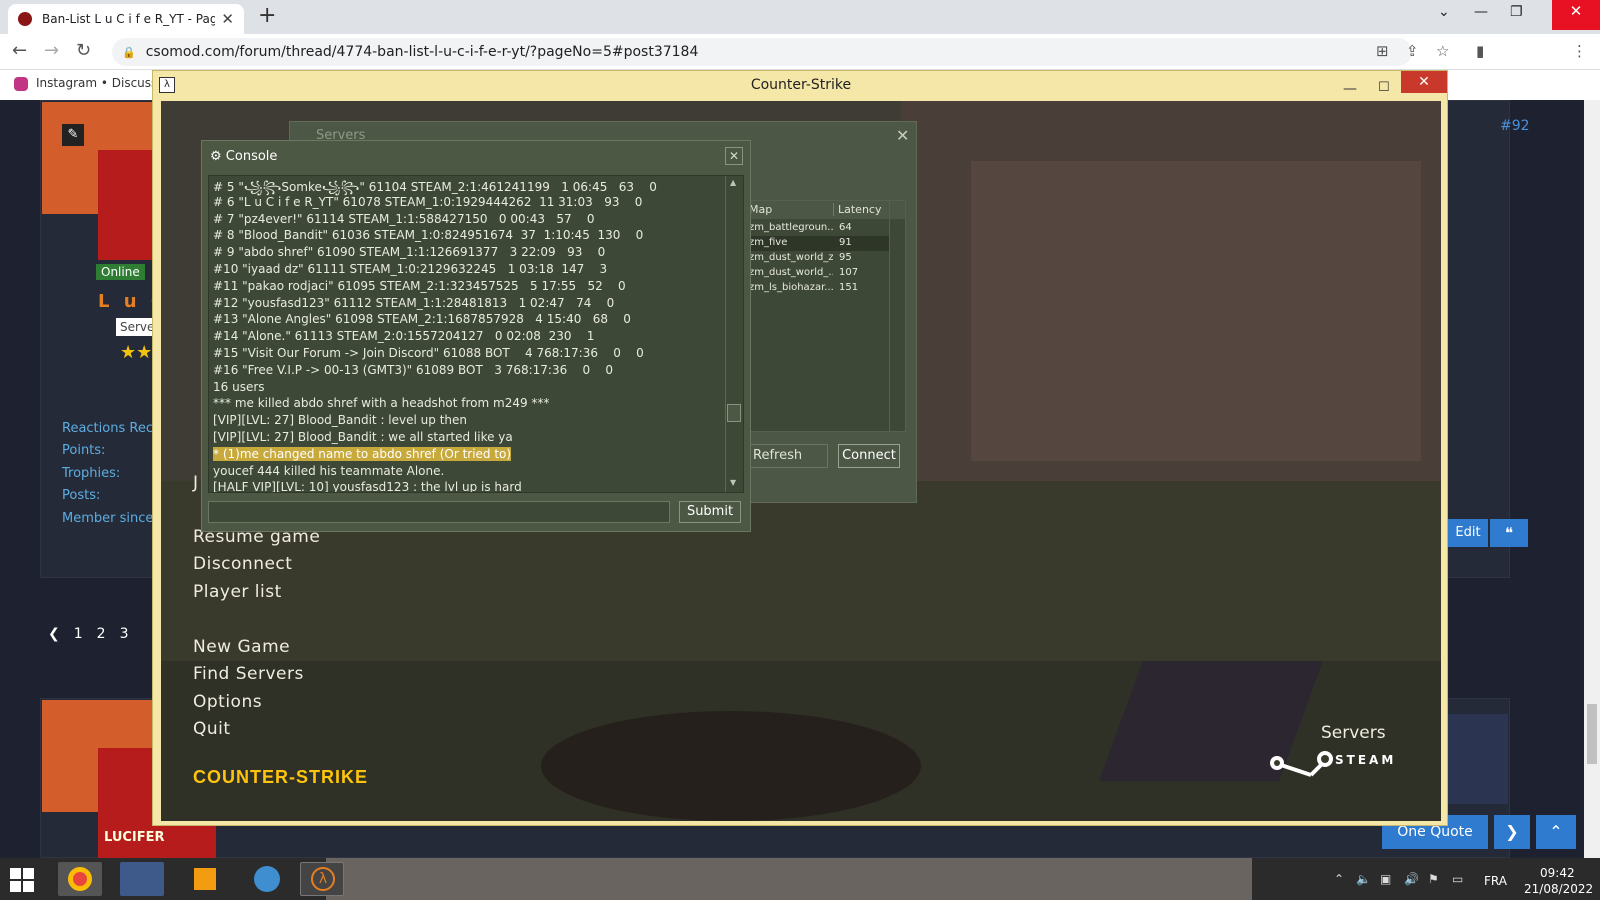 The height and width of the screenshot is (900, 1600). Describe the element at coordinates (897, 316) in the screenshot. I see `server-list-scrollbar` at that location.